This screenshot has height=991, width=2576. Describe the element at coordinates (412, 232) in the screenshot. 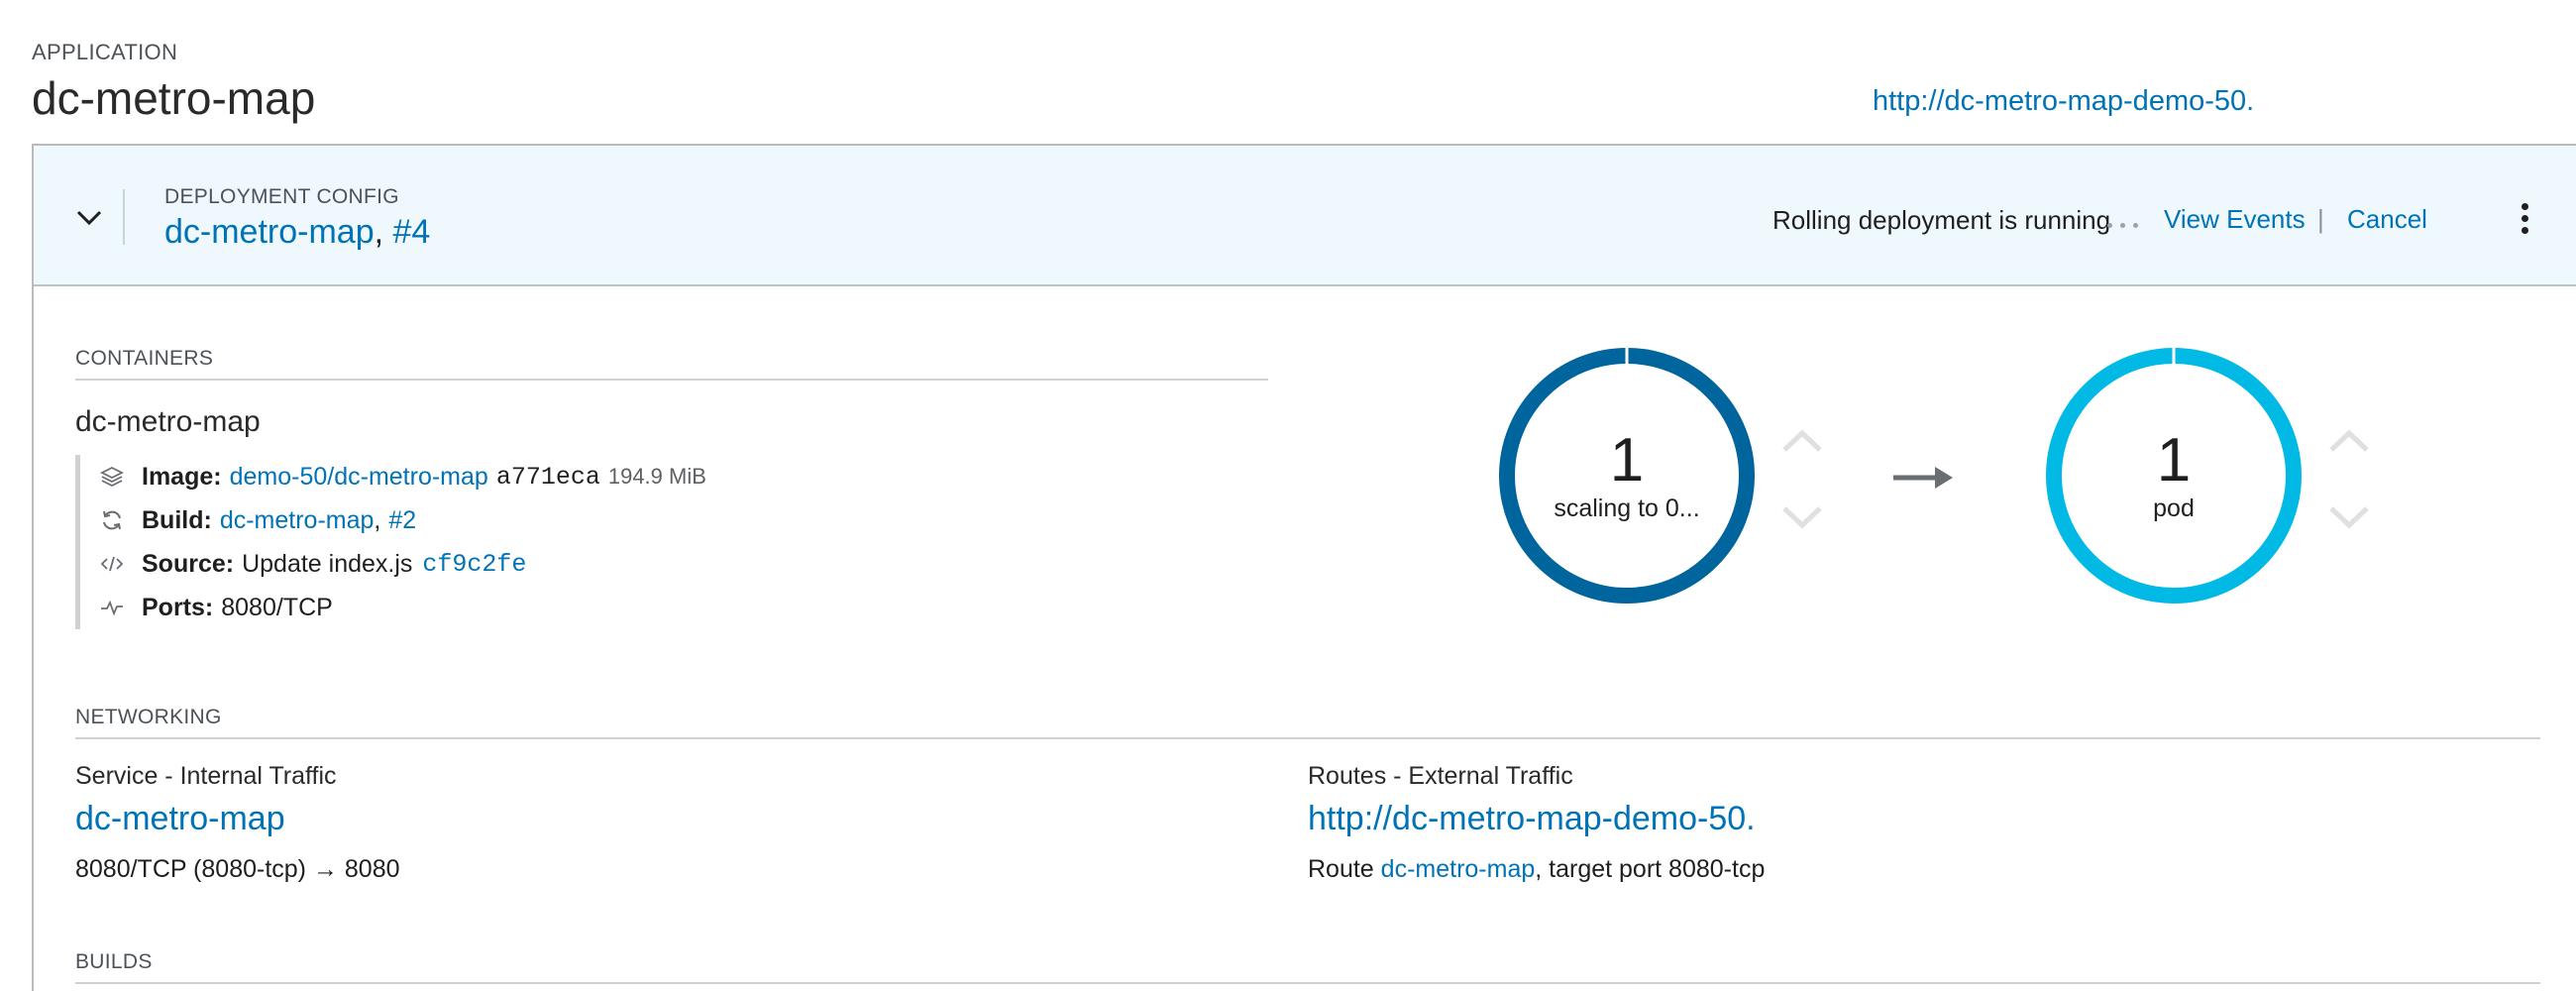

I see `deployment-revision-link: #4` at that location.